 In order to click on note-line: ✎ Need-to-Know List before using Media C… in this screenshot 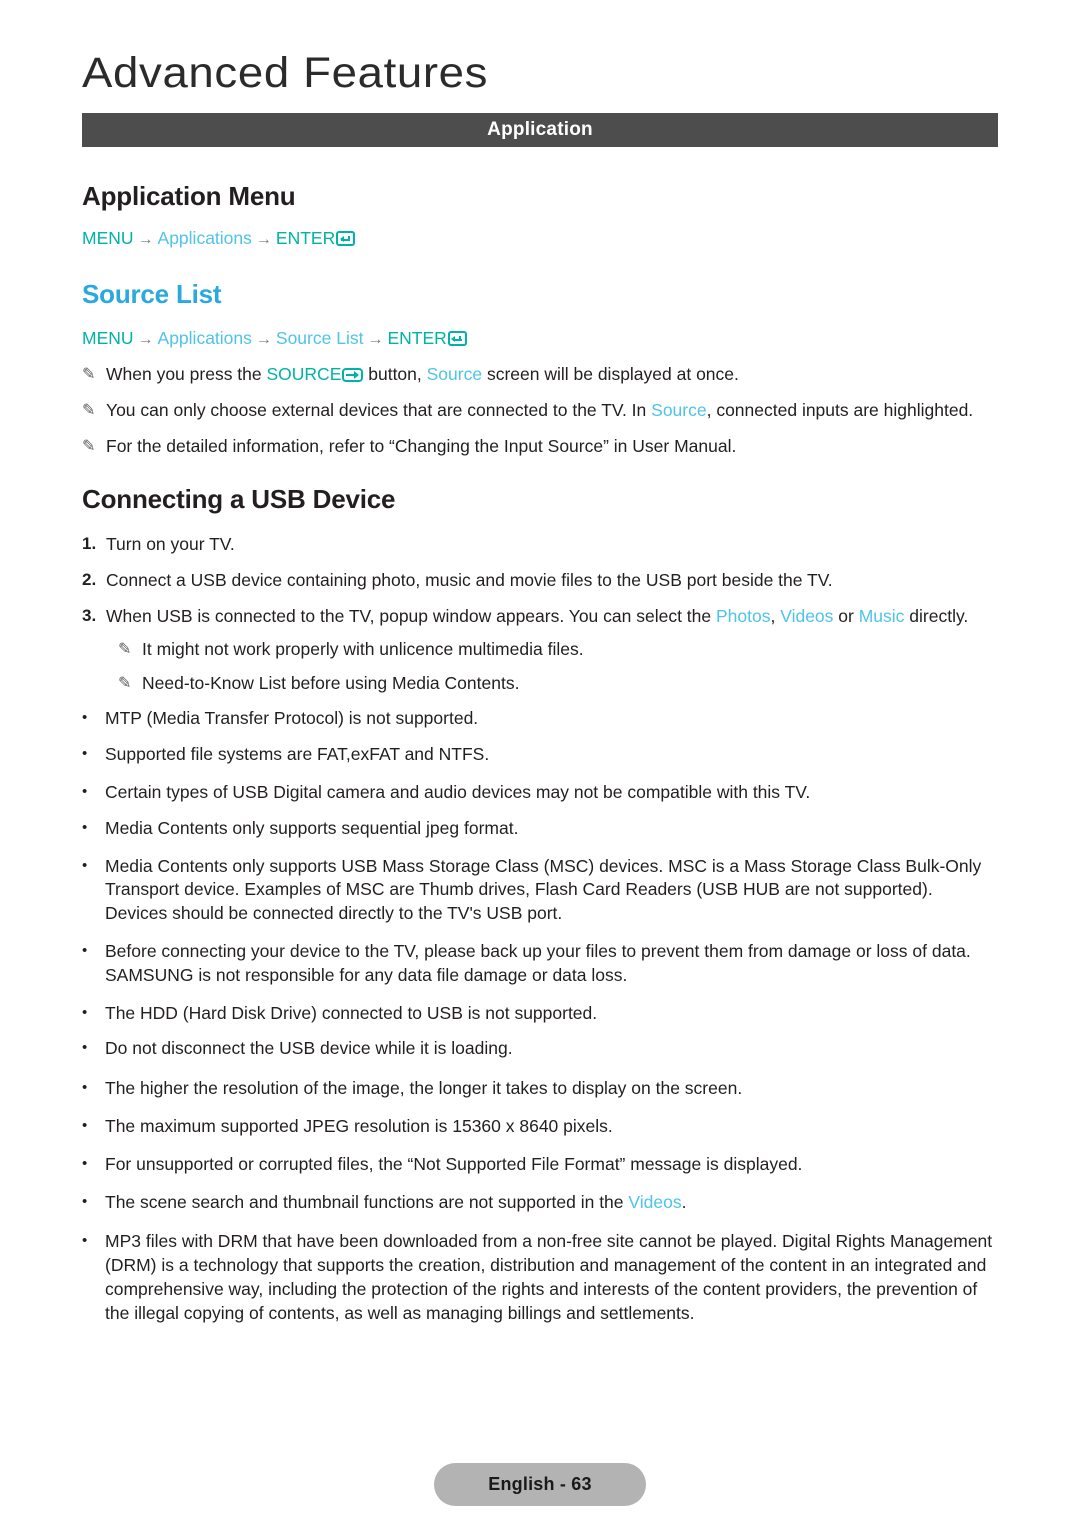, I will do `click(540, 684)`.